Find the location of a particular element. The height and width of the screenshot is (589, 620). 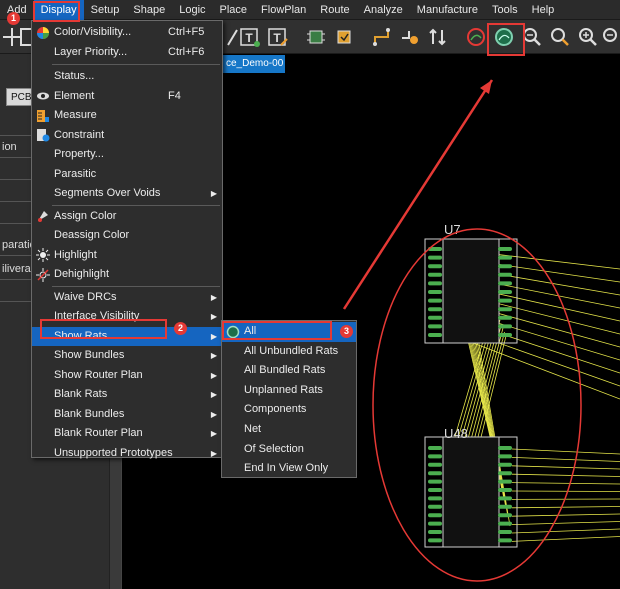

submenu-item-components: Components is located at coordinates (289, 410).